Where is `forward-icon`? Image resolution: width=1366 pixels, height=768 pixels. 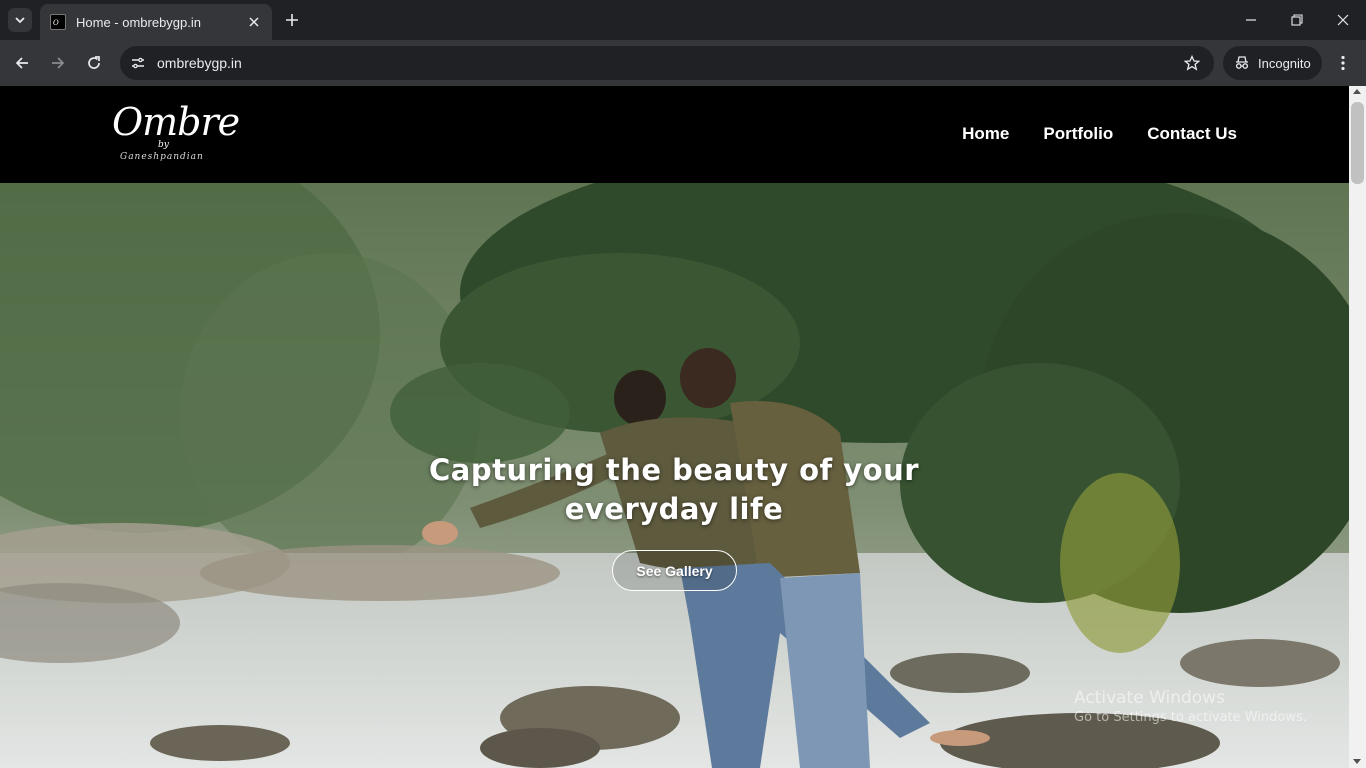 forward-icon is located at coordinates (58, 63).